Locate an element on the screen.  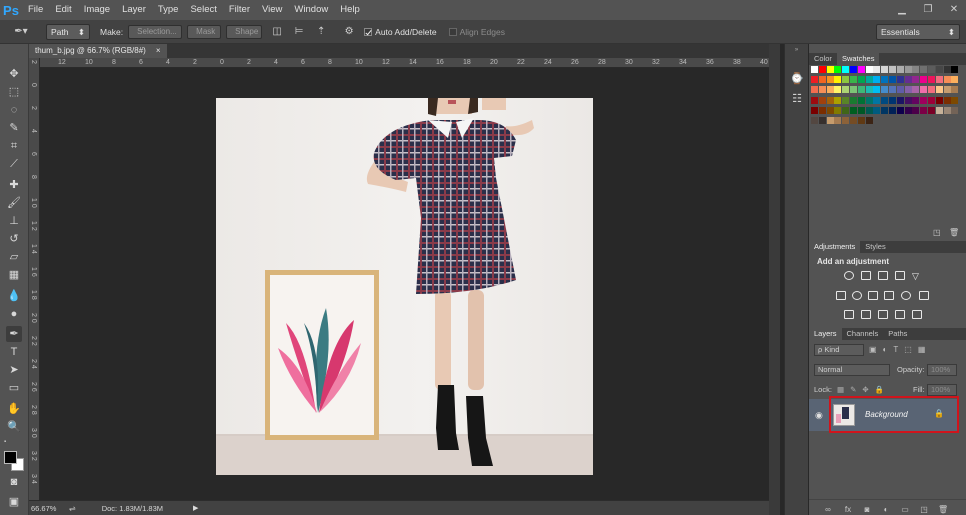
gradient-tool-icon: ▦ is located at coordinates (14, 275).